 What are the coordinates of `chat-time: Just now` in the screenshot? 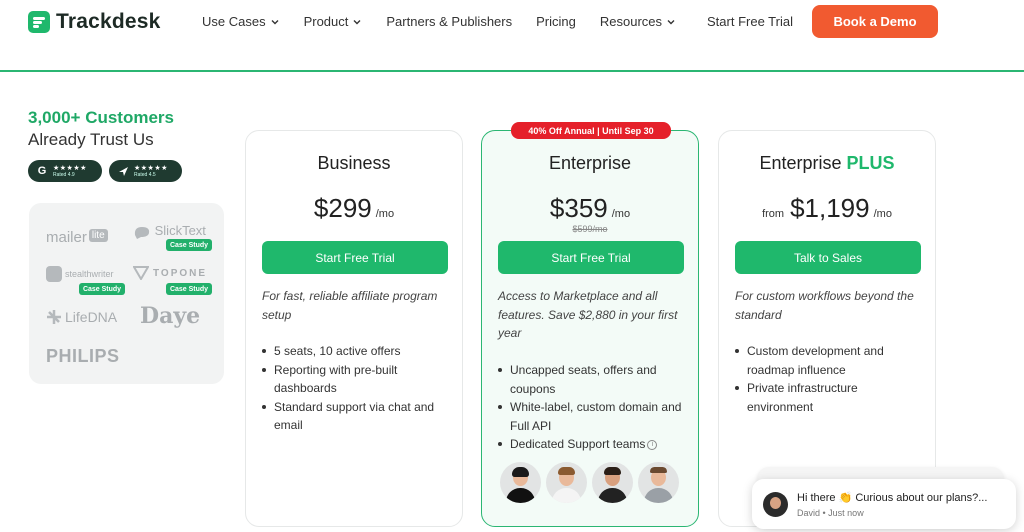 It's located at (846, 513).